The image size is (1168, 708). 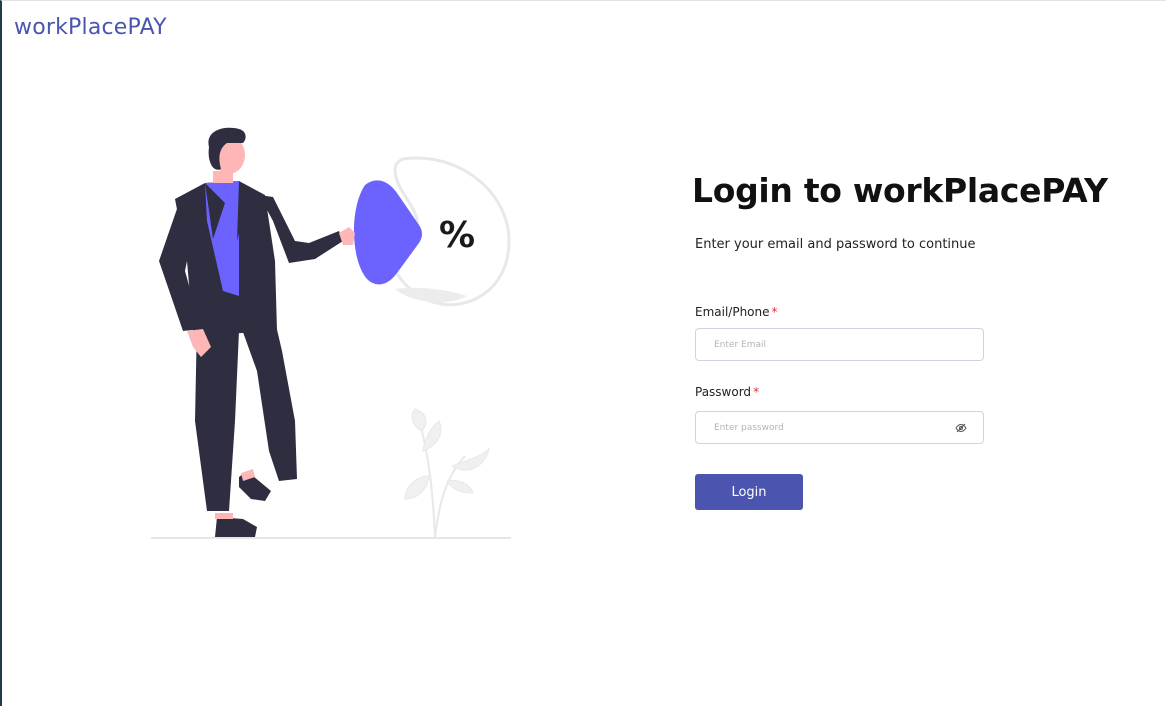 I want to click on email-label-text: Email/Phone, so click(x=732, y=312).